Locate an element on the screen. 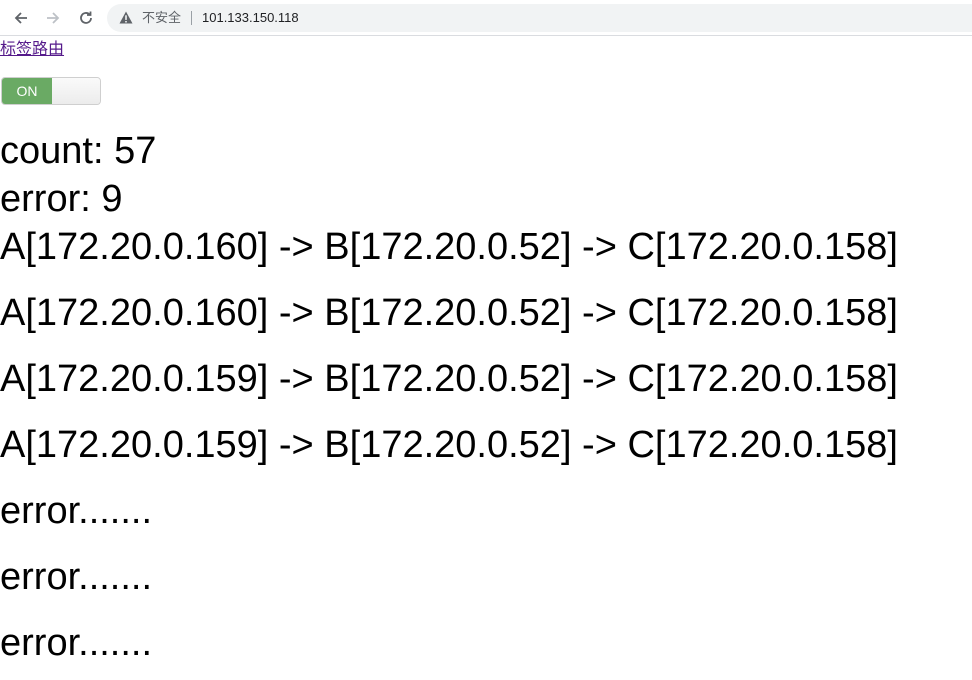  toggle-handle is located at coordinates (76, 91).